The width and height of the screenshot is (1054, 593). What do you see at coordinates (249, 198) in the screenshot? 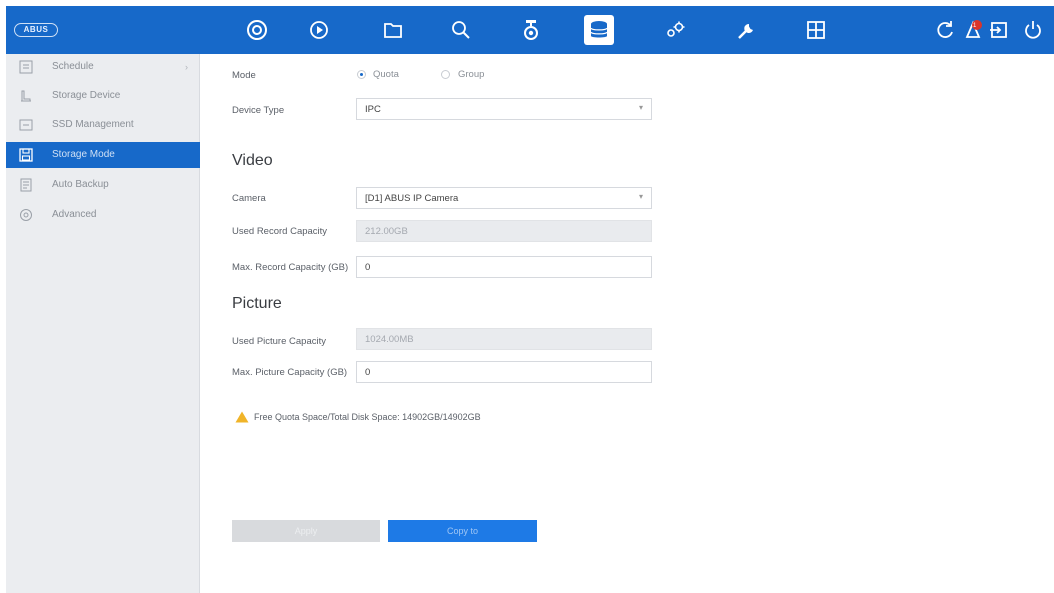
I see `camera-label: Camera` at bounding box center [249, 198].